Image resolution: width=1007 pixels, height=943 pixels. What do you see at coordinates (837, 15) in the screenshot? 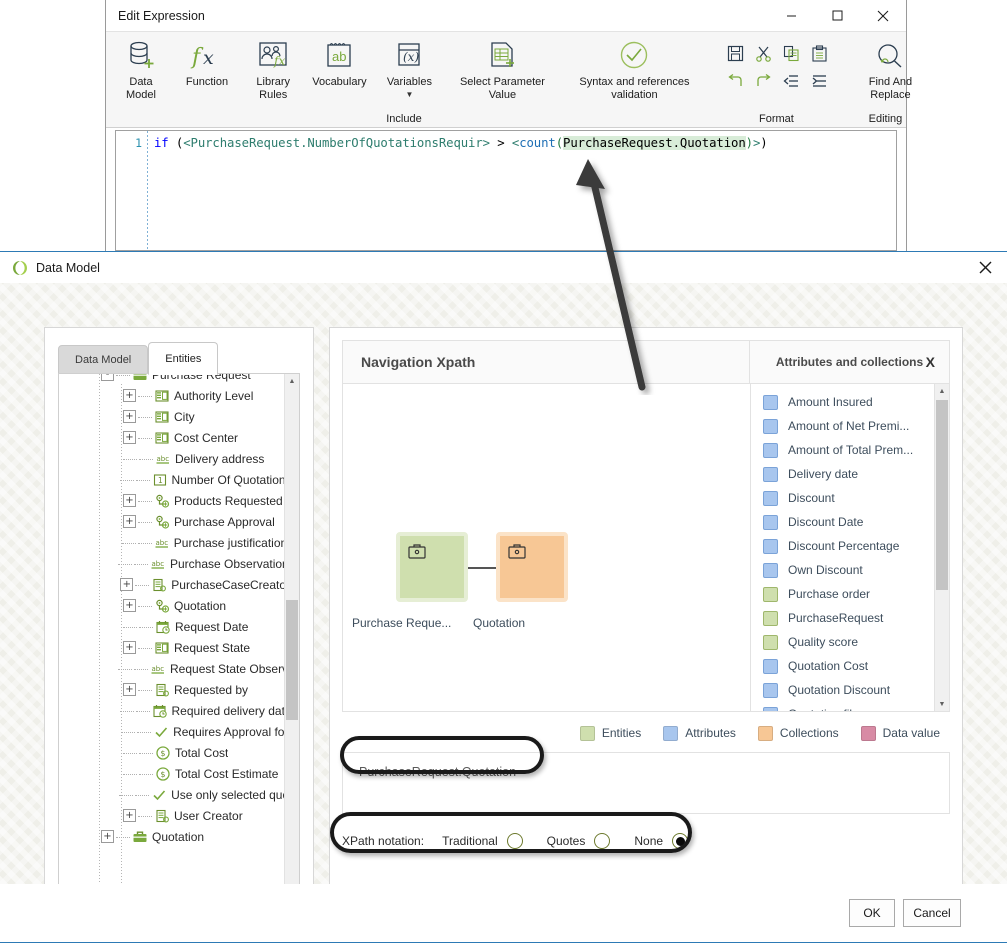
I see `maximize-button` at bounding box center [837, 15].